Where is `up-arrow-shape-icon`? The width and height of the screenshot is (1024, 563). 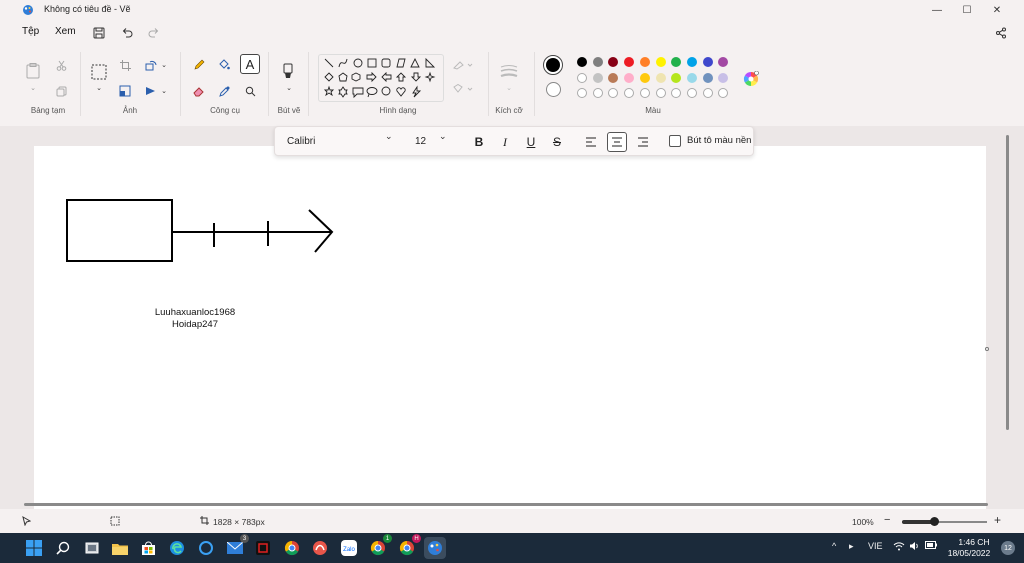
up-arrow-shape-icon is located at coordinates (401, 77).